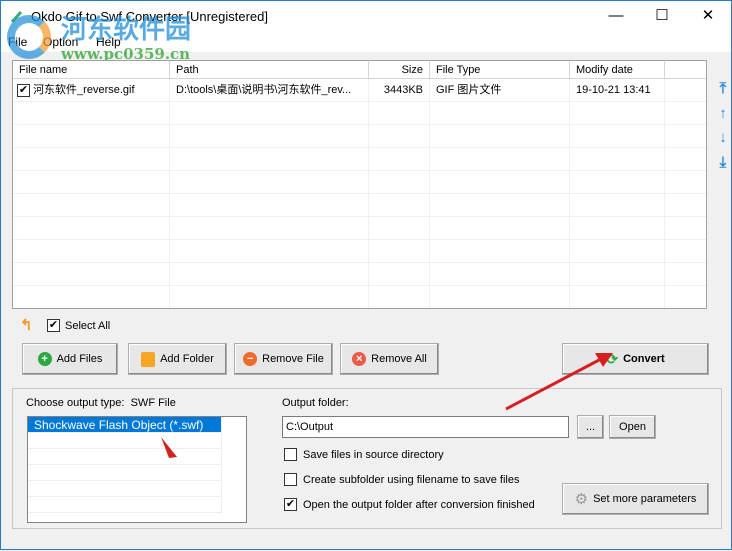  I want to click on annotation-arrows, so click(387, 405).